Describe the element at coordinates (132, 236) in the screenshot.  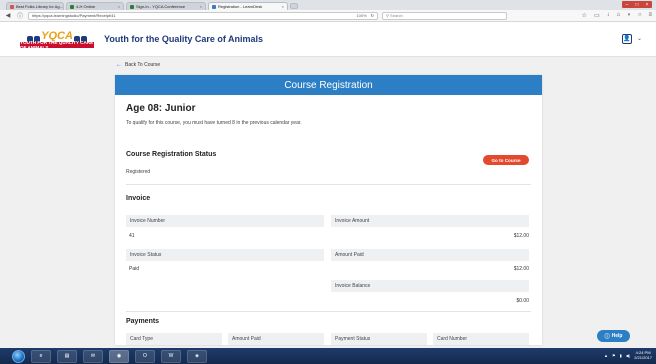
I see `invoice-number-value: 41` at that location.